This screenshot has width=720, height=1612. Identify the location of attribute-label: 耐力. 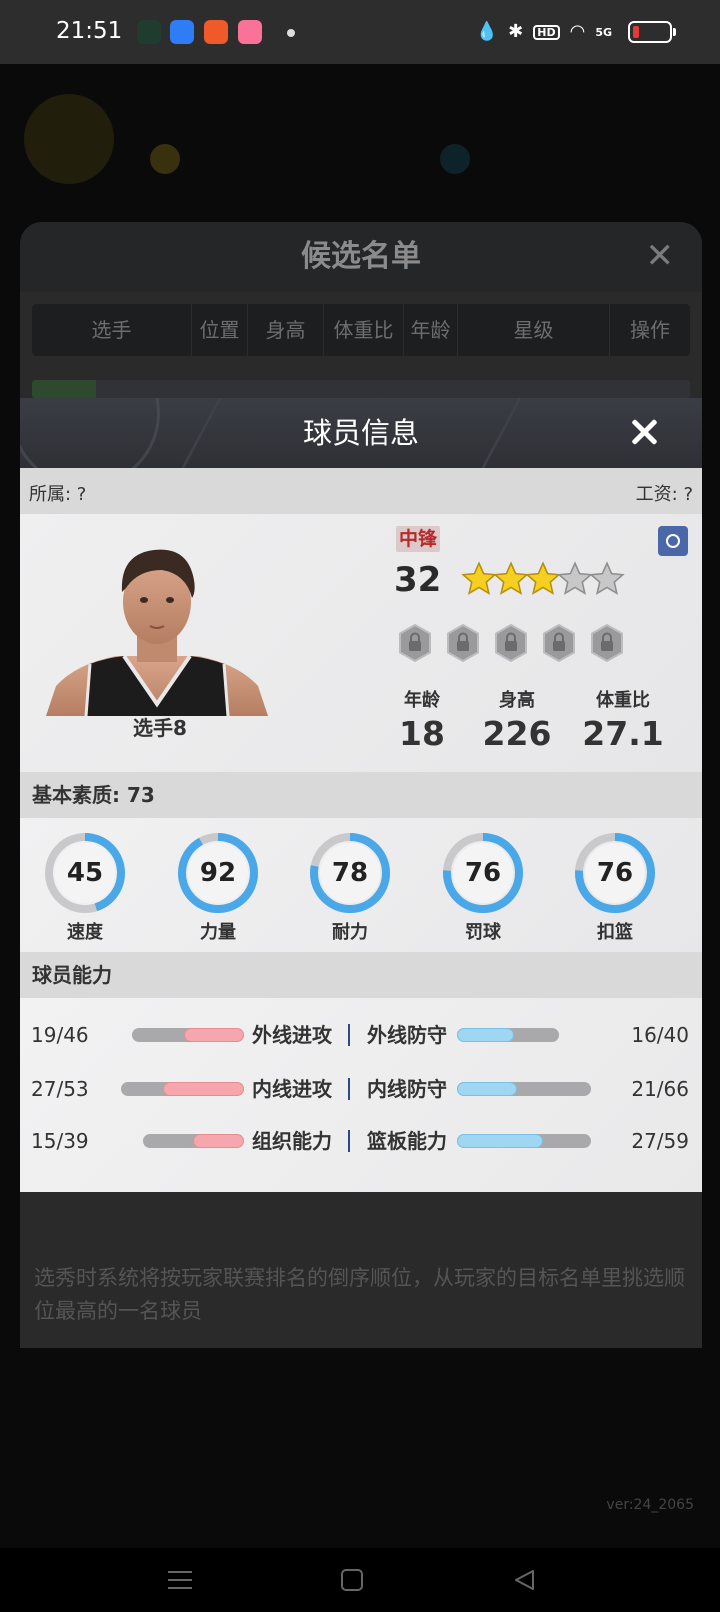
(350, 932).